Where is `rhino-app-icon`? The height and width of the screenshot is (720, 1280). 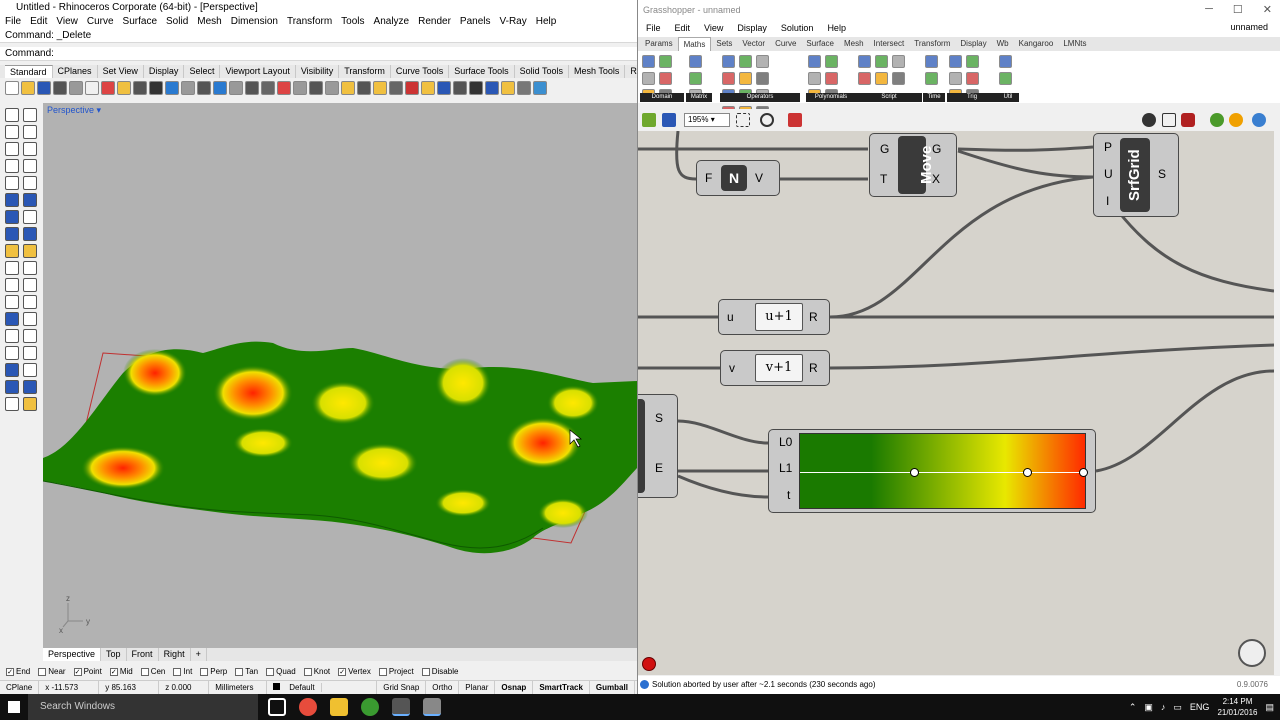 rhino-app-icon is located at coordinates (401, 707).